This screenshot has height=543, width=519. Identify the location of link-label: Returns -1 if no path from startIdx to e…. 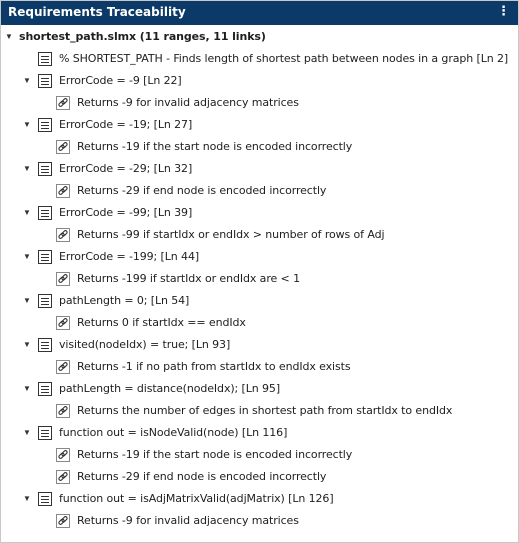
(214, 366).